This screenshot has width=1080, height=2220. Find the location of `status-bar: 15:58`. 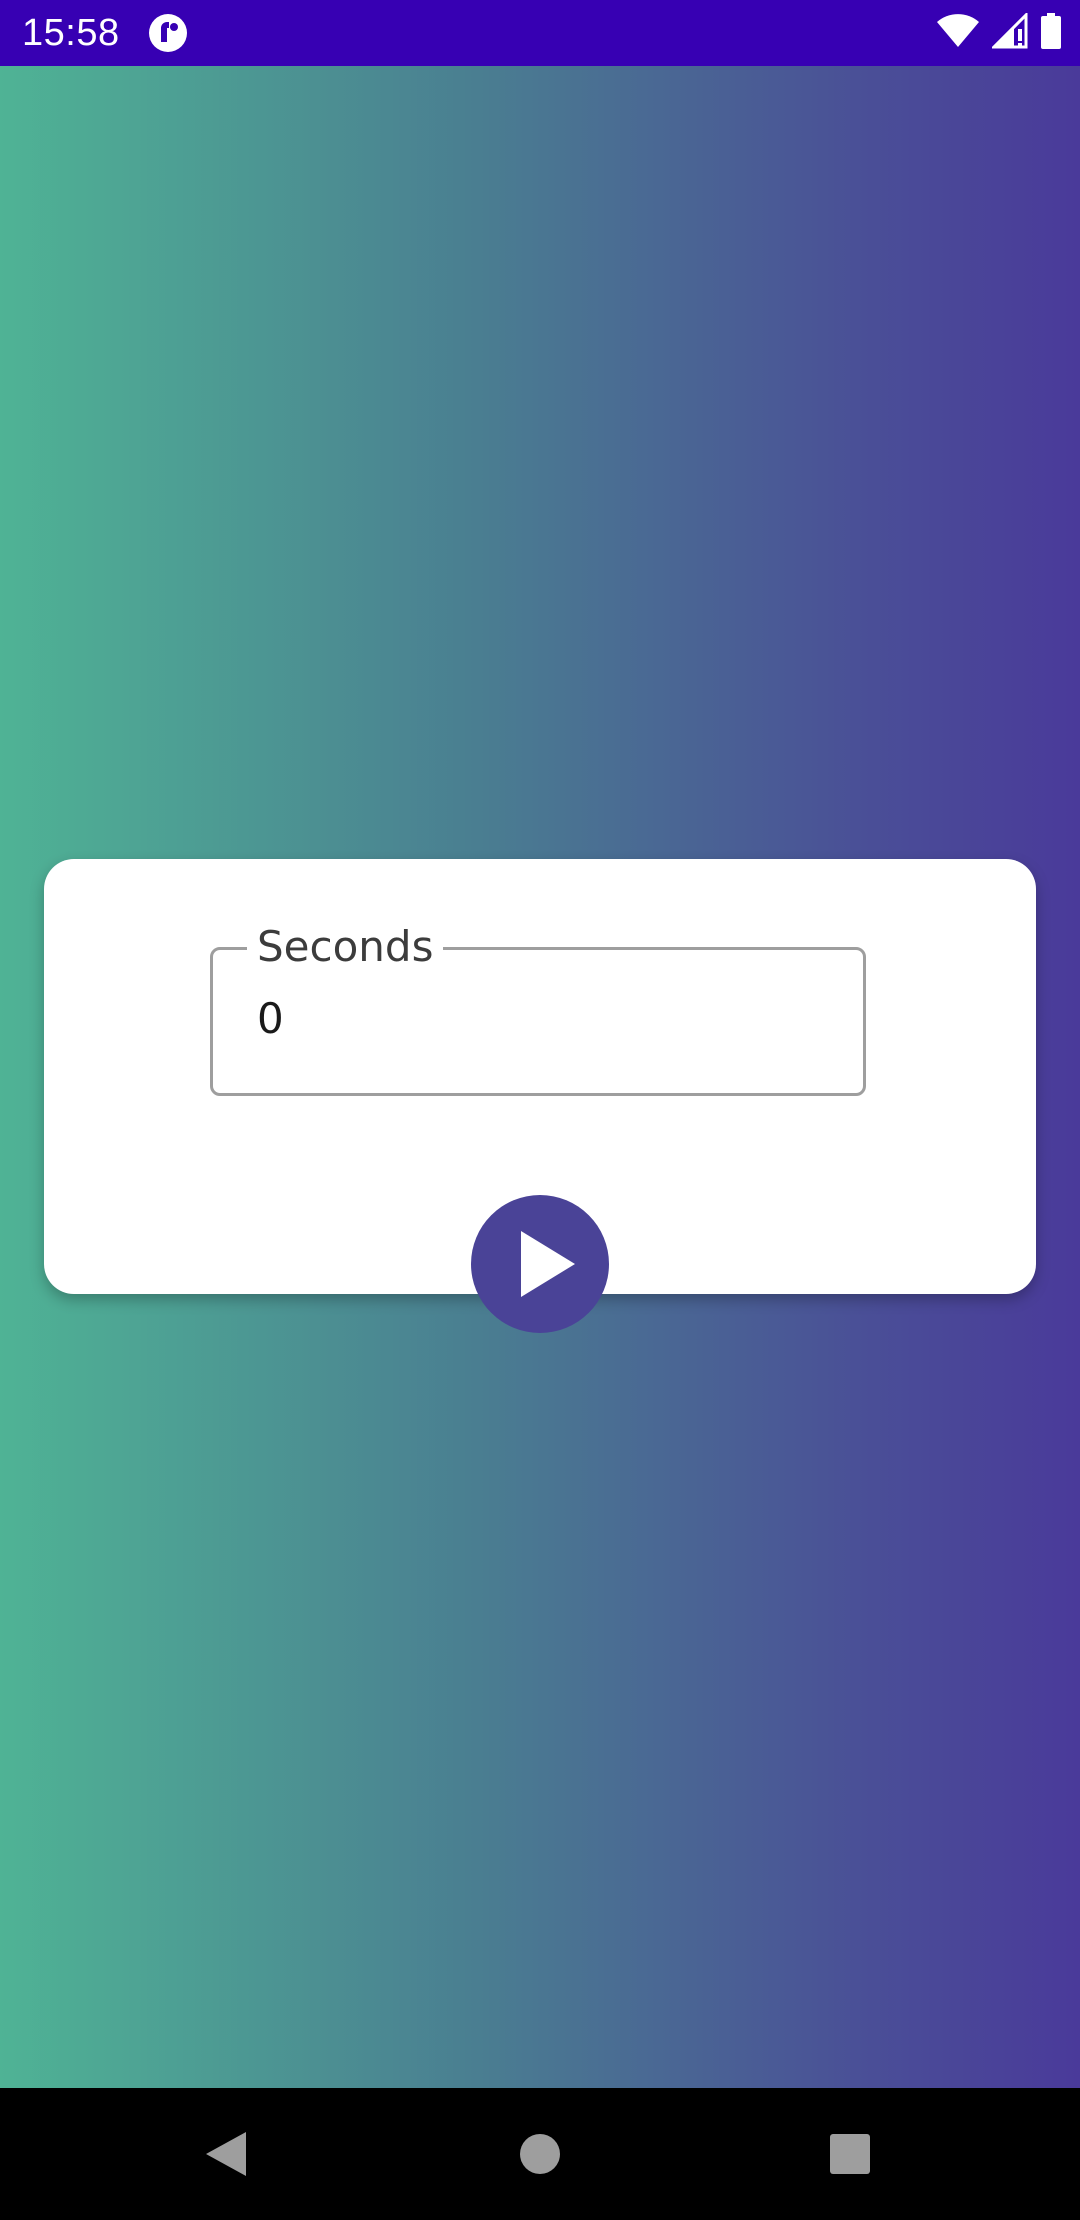

status-bar: 15:58 is located at coordinates (540, 33).